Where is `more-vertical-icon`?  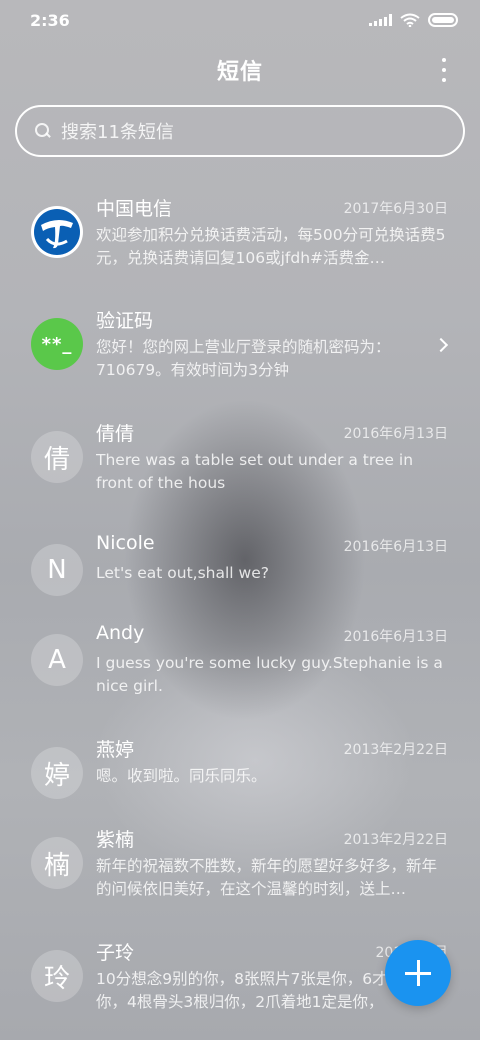 more-vertical-icon is located at coordinates (444, 70).